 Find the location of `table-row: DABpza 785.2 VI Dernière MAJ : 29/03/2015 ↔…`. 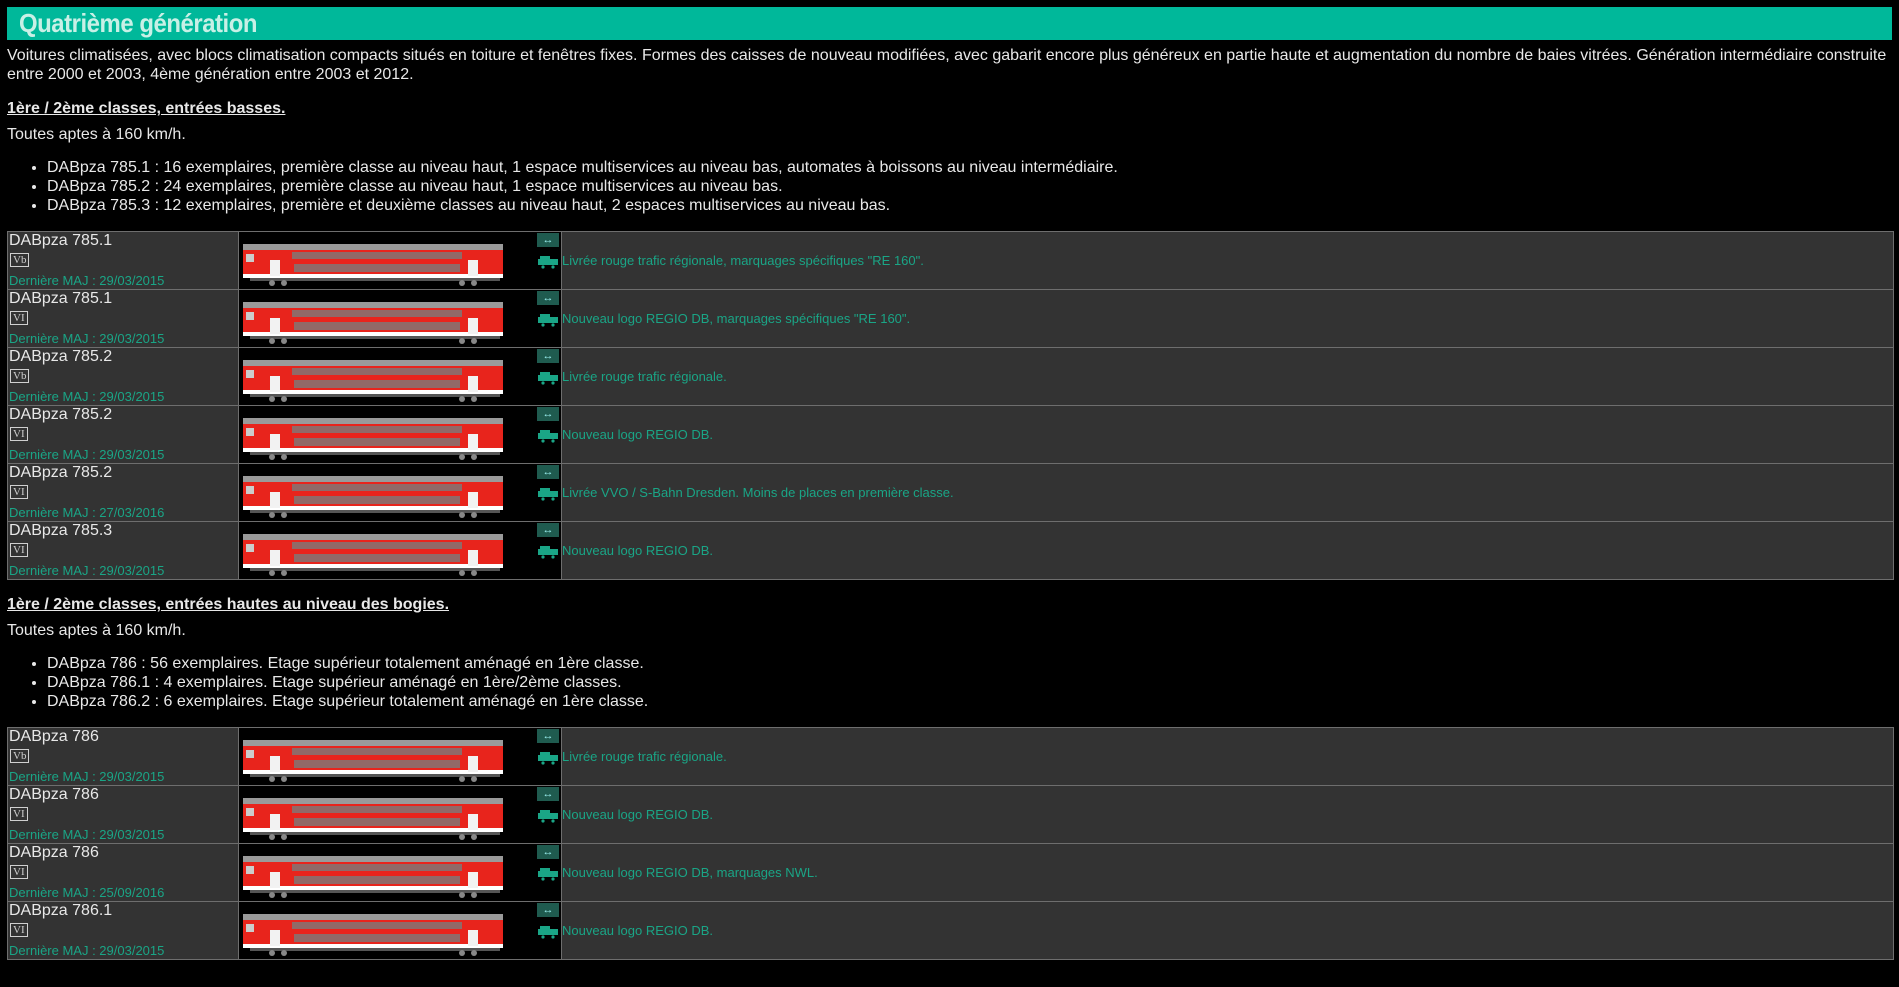

table-row: DABpza 785.2 VI Dernière MAJ : 29/03/2015 ↔… is located at coordinates (950, 434).